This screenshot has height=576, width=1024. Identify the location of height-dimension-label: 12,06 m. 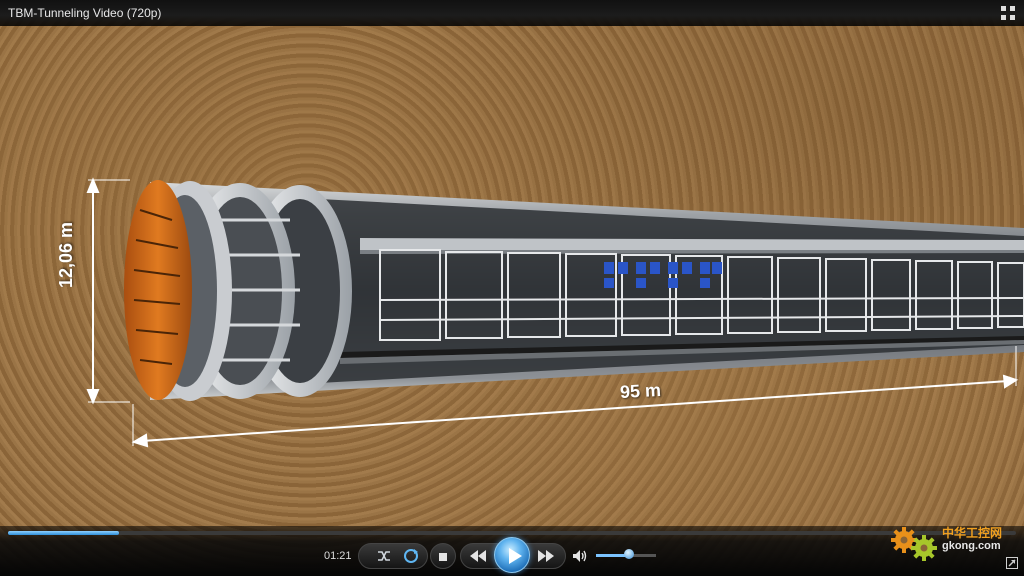
(66, 254).